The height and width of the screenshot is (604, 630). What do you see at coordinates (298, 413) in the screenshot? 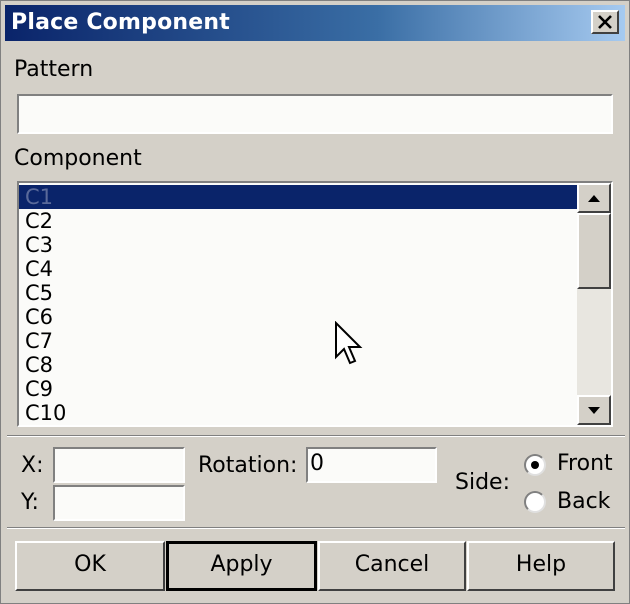
I see `list-item: C10` at bounding box center [298, 413].